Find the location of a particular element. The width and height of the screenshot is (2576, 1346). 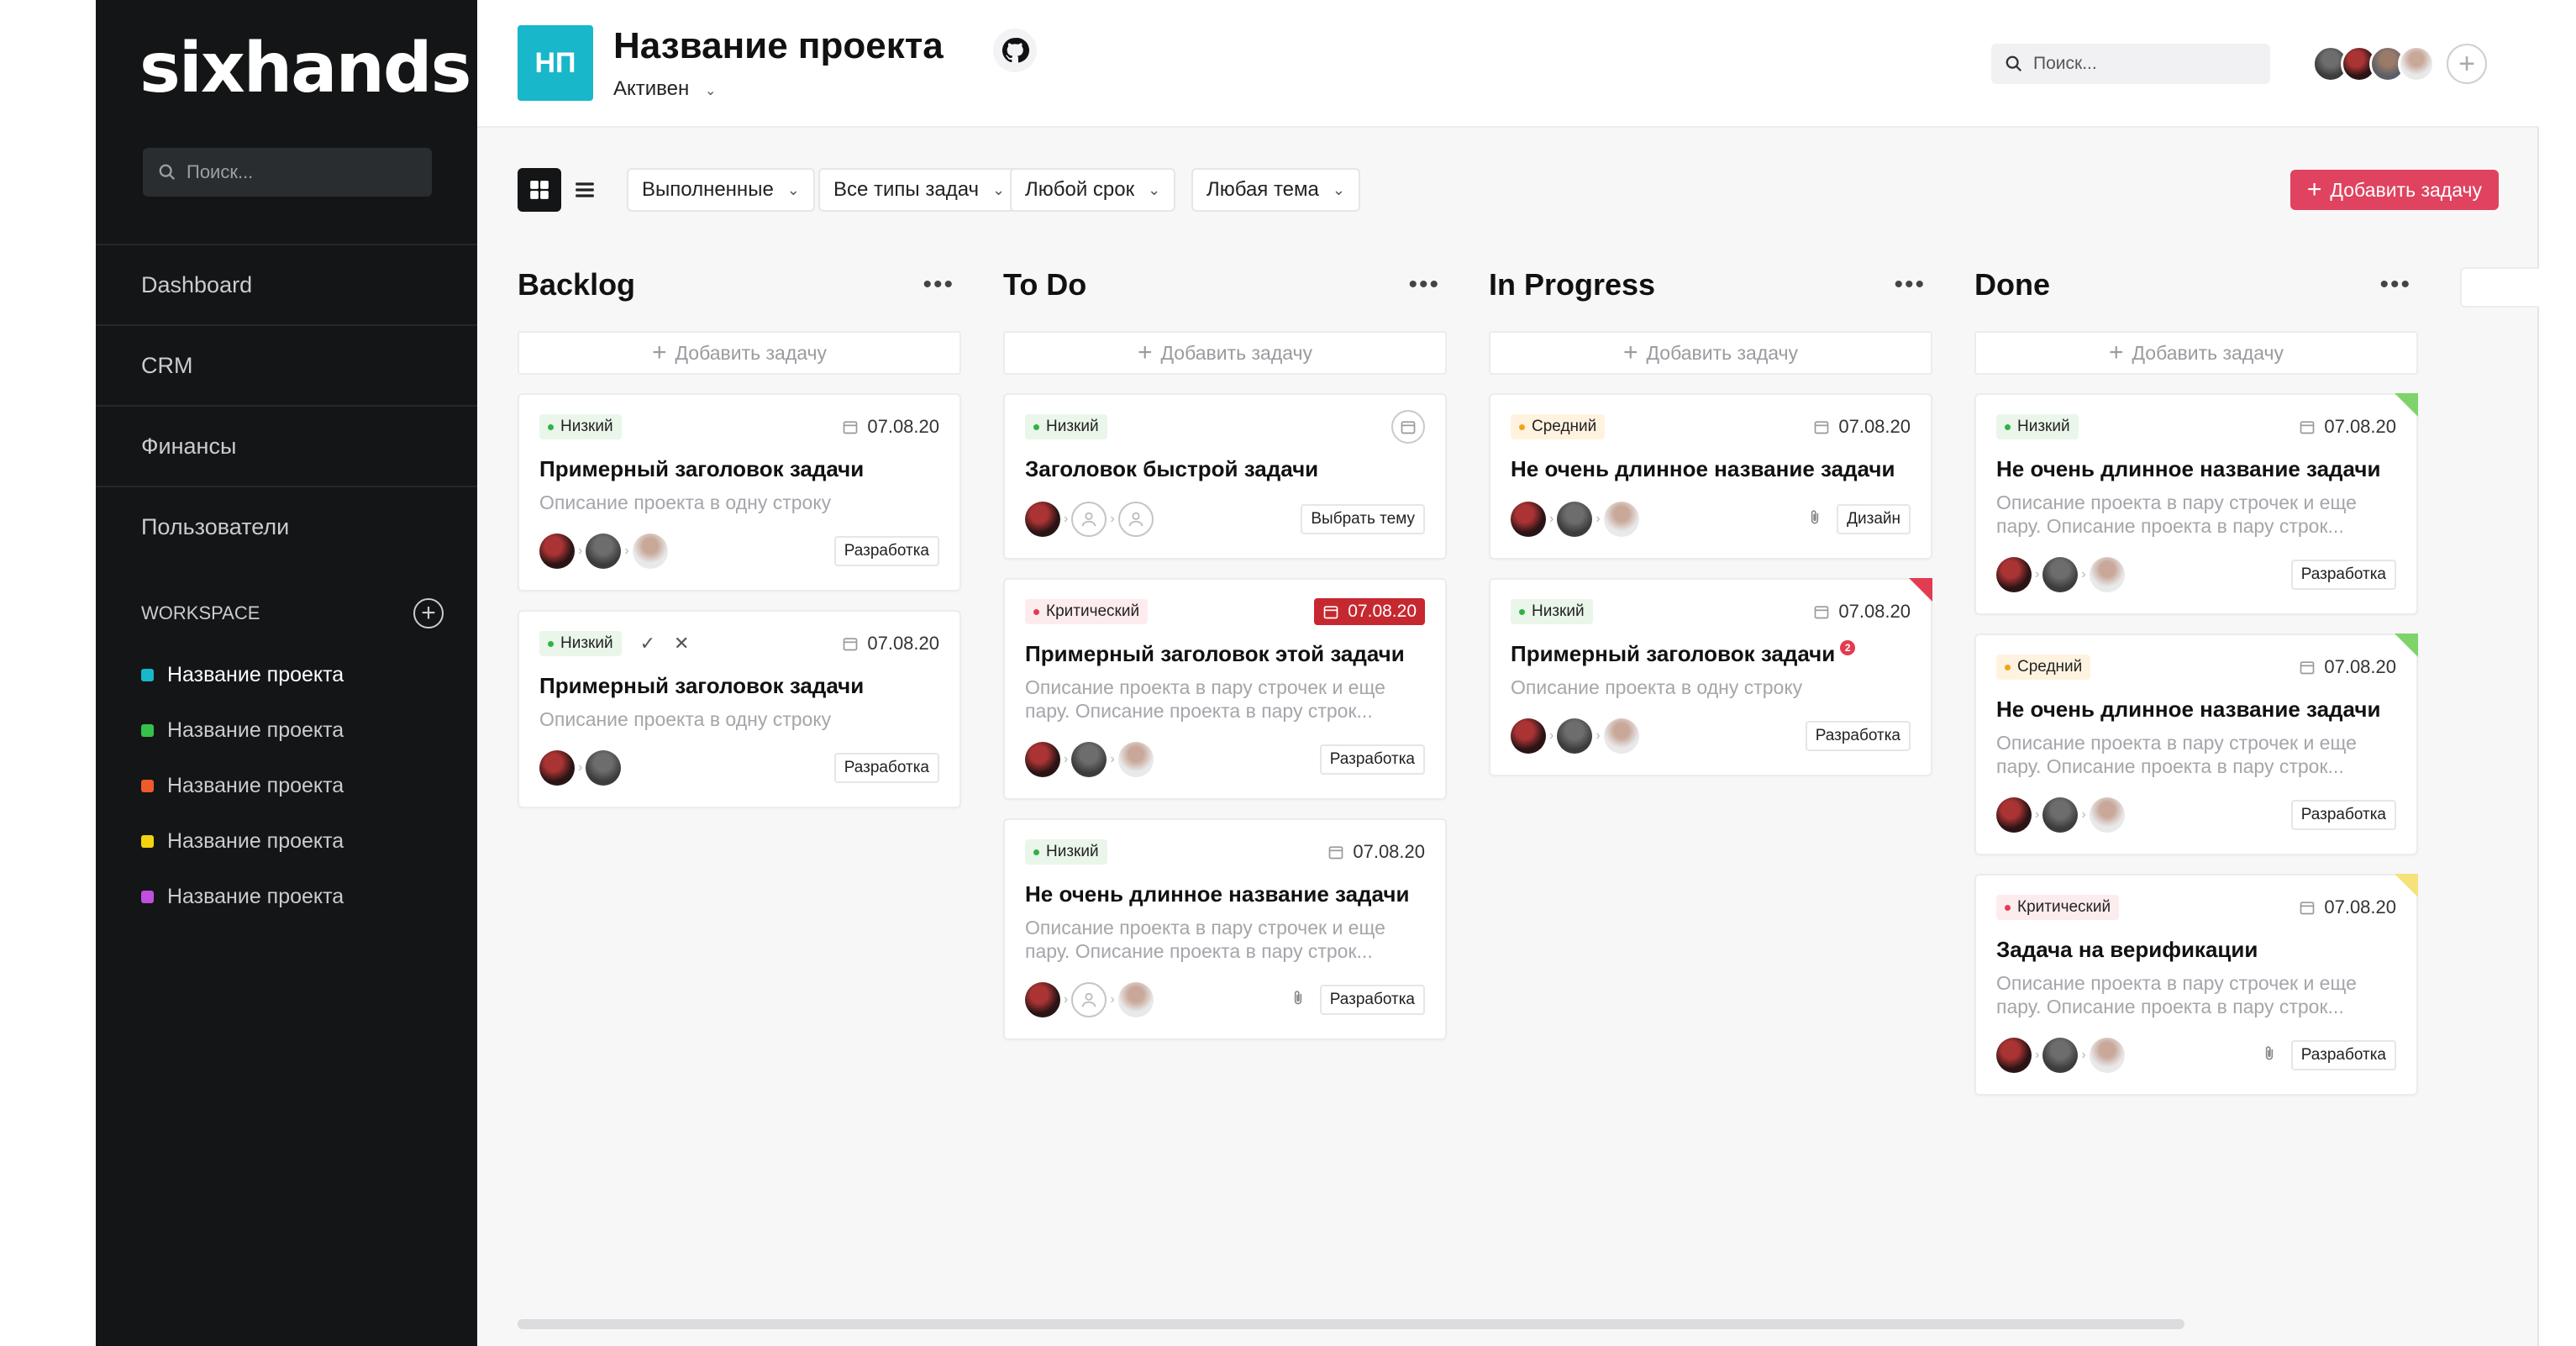

add-task-button: + Добавить задачу is located at coordinates (2394, 190).